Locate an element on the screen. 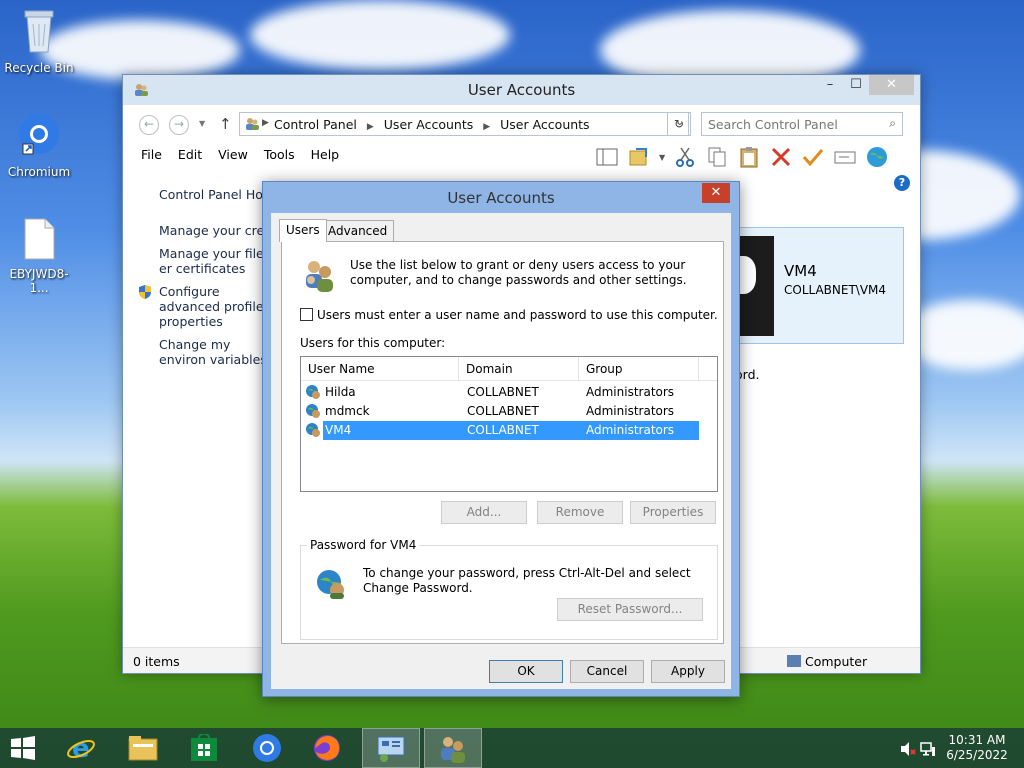 This screenshot has width=1024, height=768. globe-icon is located at coordinates (877, 157).